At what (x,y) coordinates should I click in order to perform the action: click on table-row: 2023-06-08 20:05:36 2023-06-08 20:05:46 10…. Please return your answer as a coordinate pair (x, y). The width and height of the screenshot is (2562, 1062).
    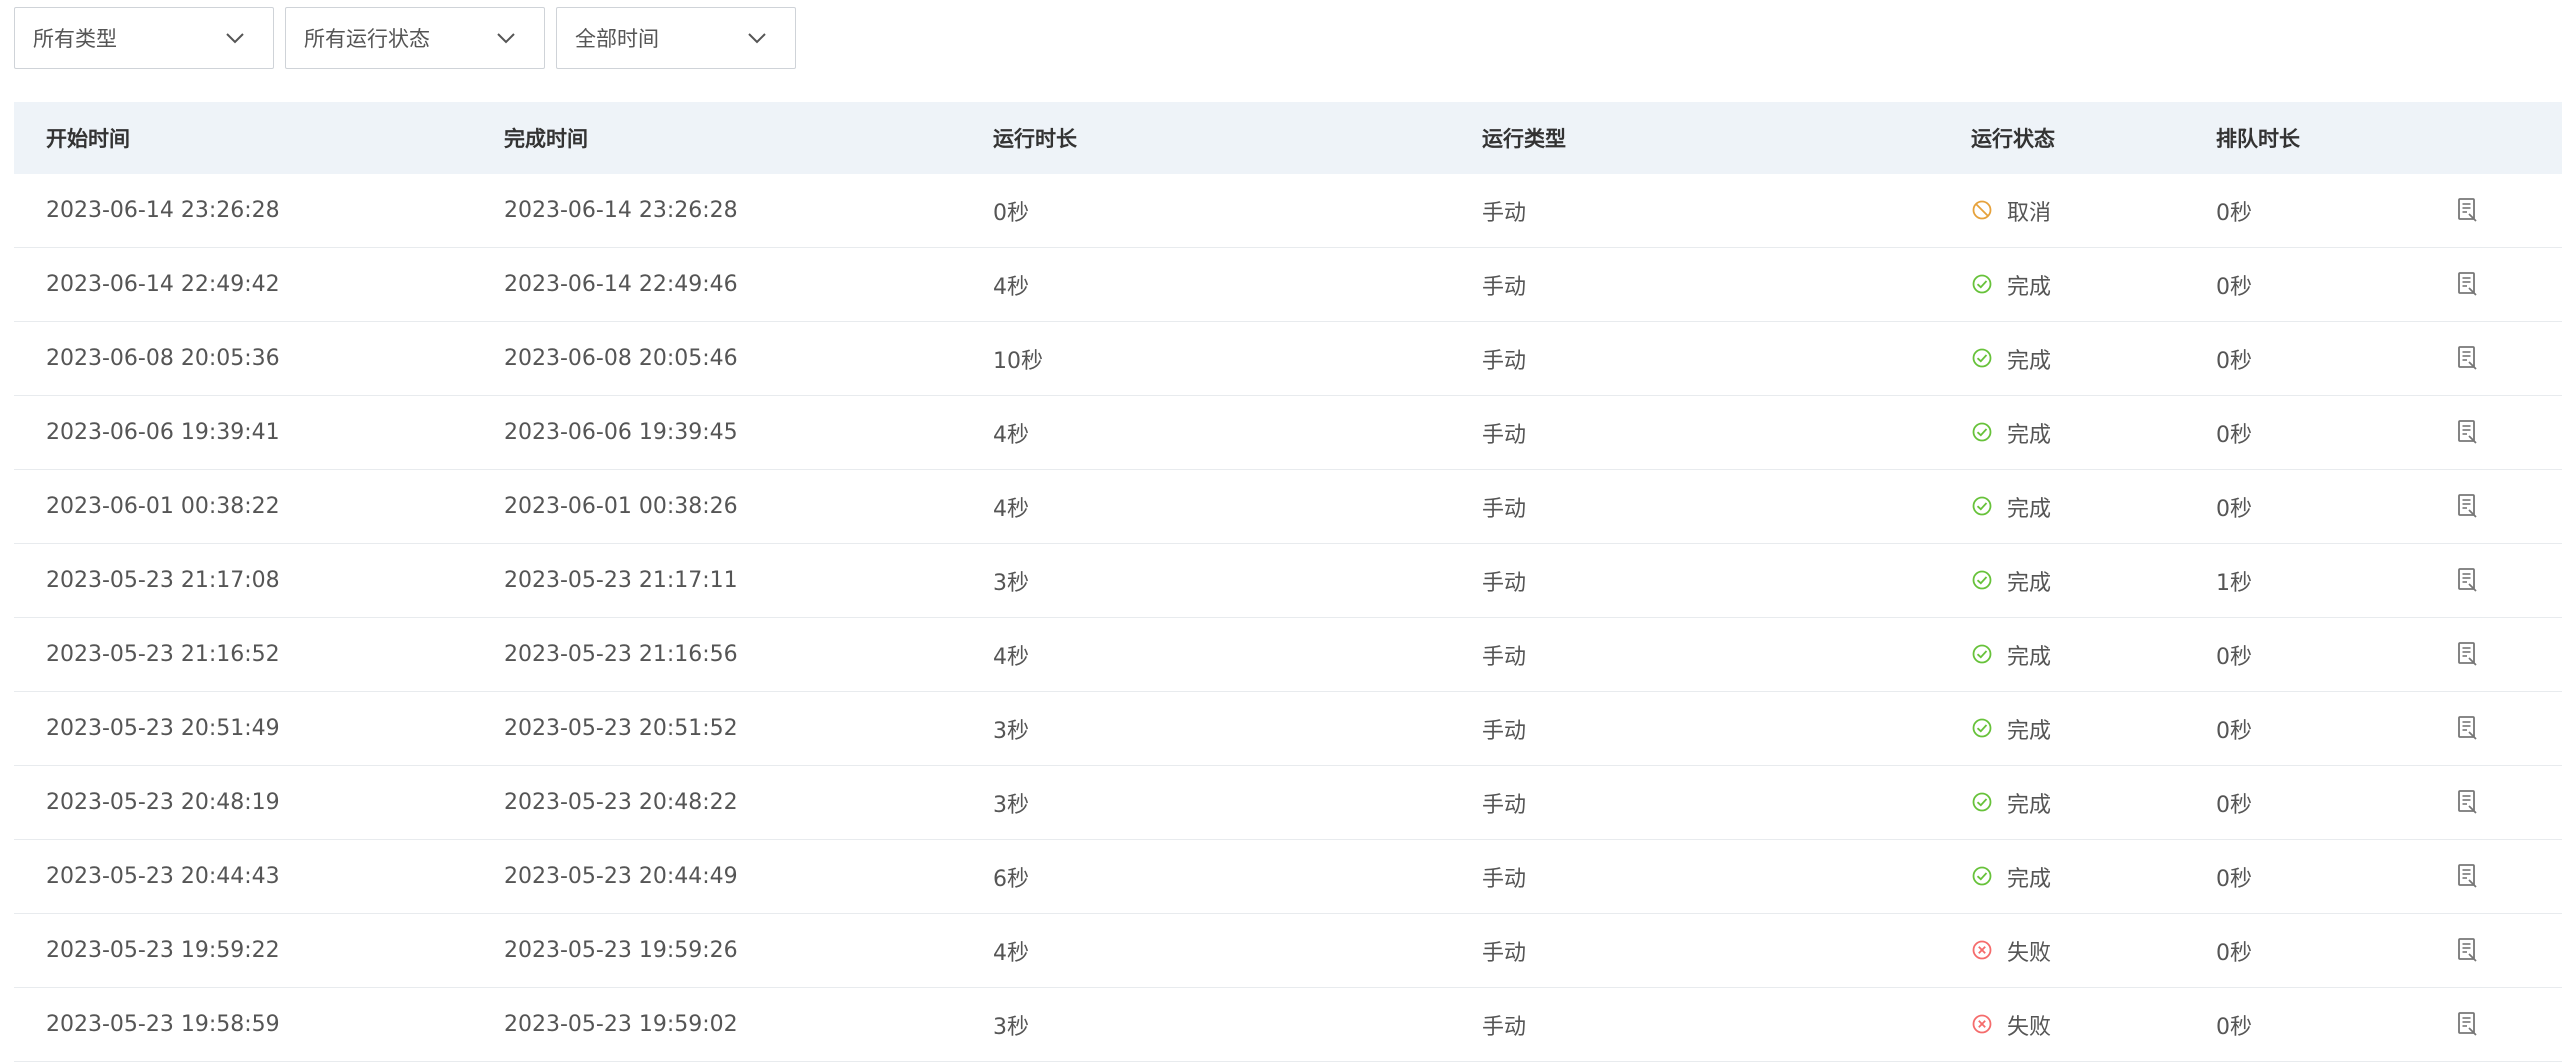
    Looking at the image, I should click on (1288, 359).